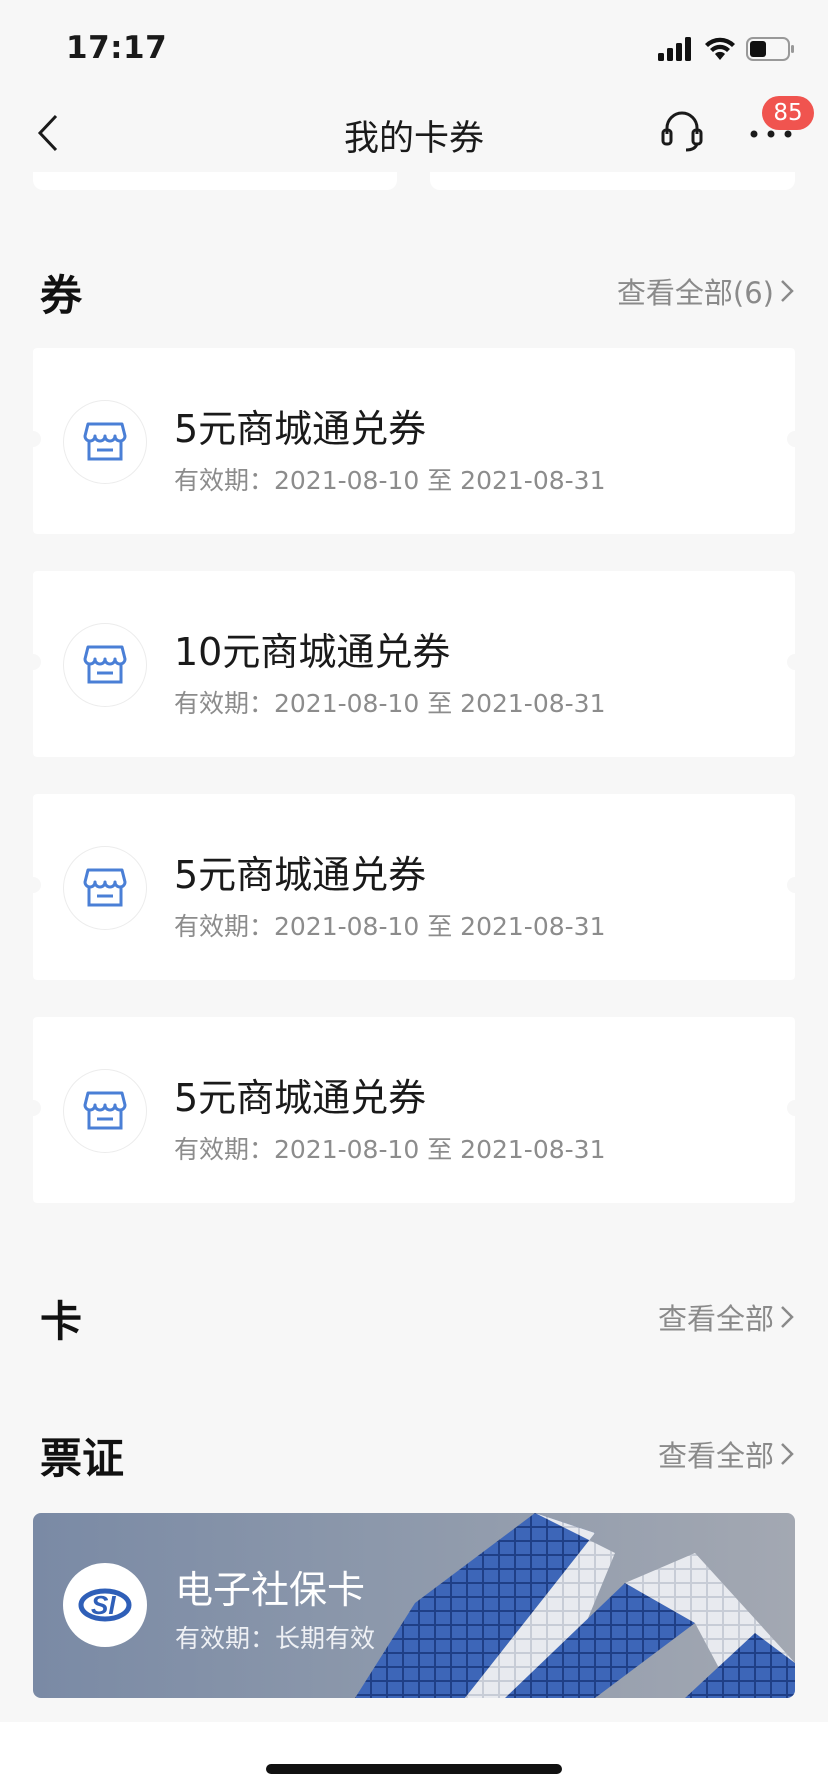  I want to click on coupon-title: 10元商城通兑券, so click(312, 652).